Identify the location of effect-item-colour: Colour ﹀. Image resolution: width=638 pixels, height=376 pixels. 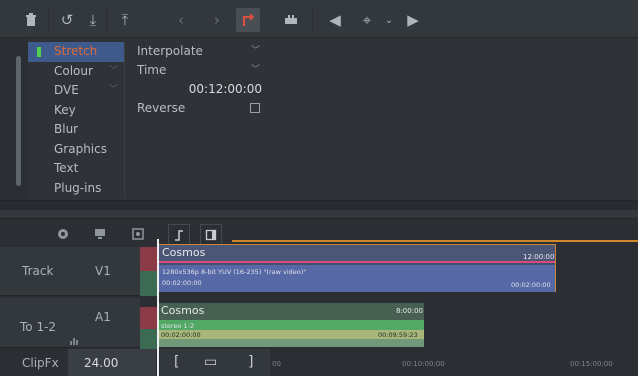
(76, 72).